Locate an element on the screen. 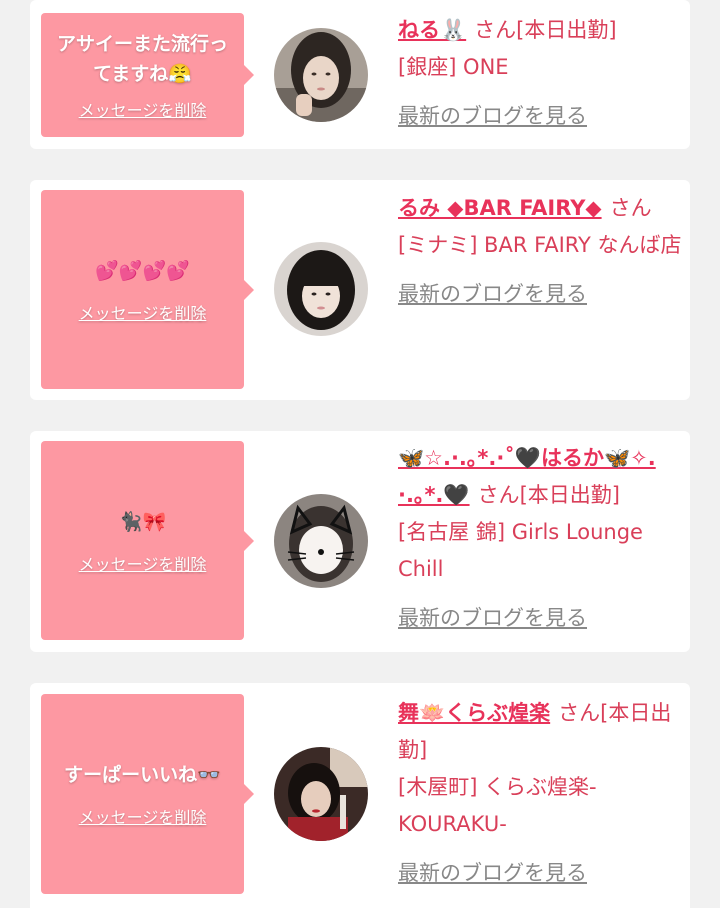 This screenshot has width=720, height=908. message-text: 🐈‍⬛🎀 is located at coordinates (142, 521).